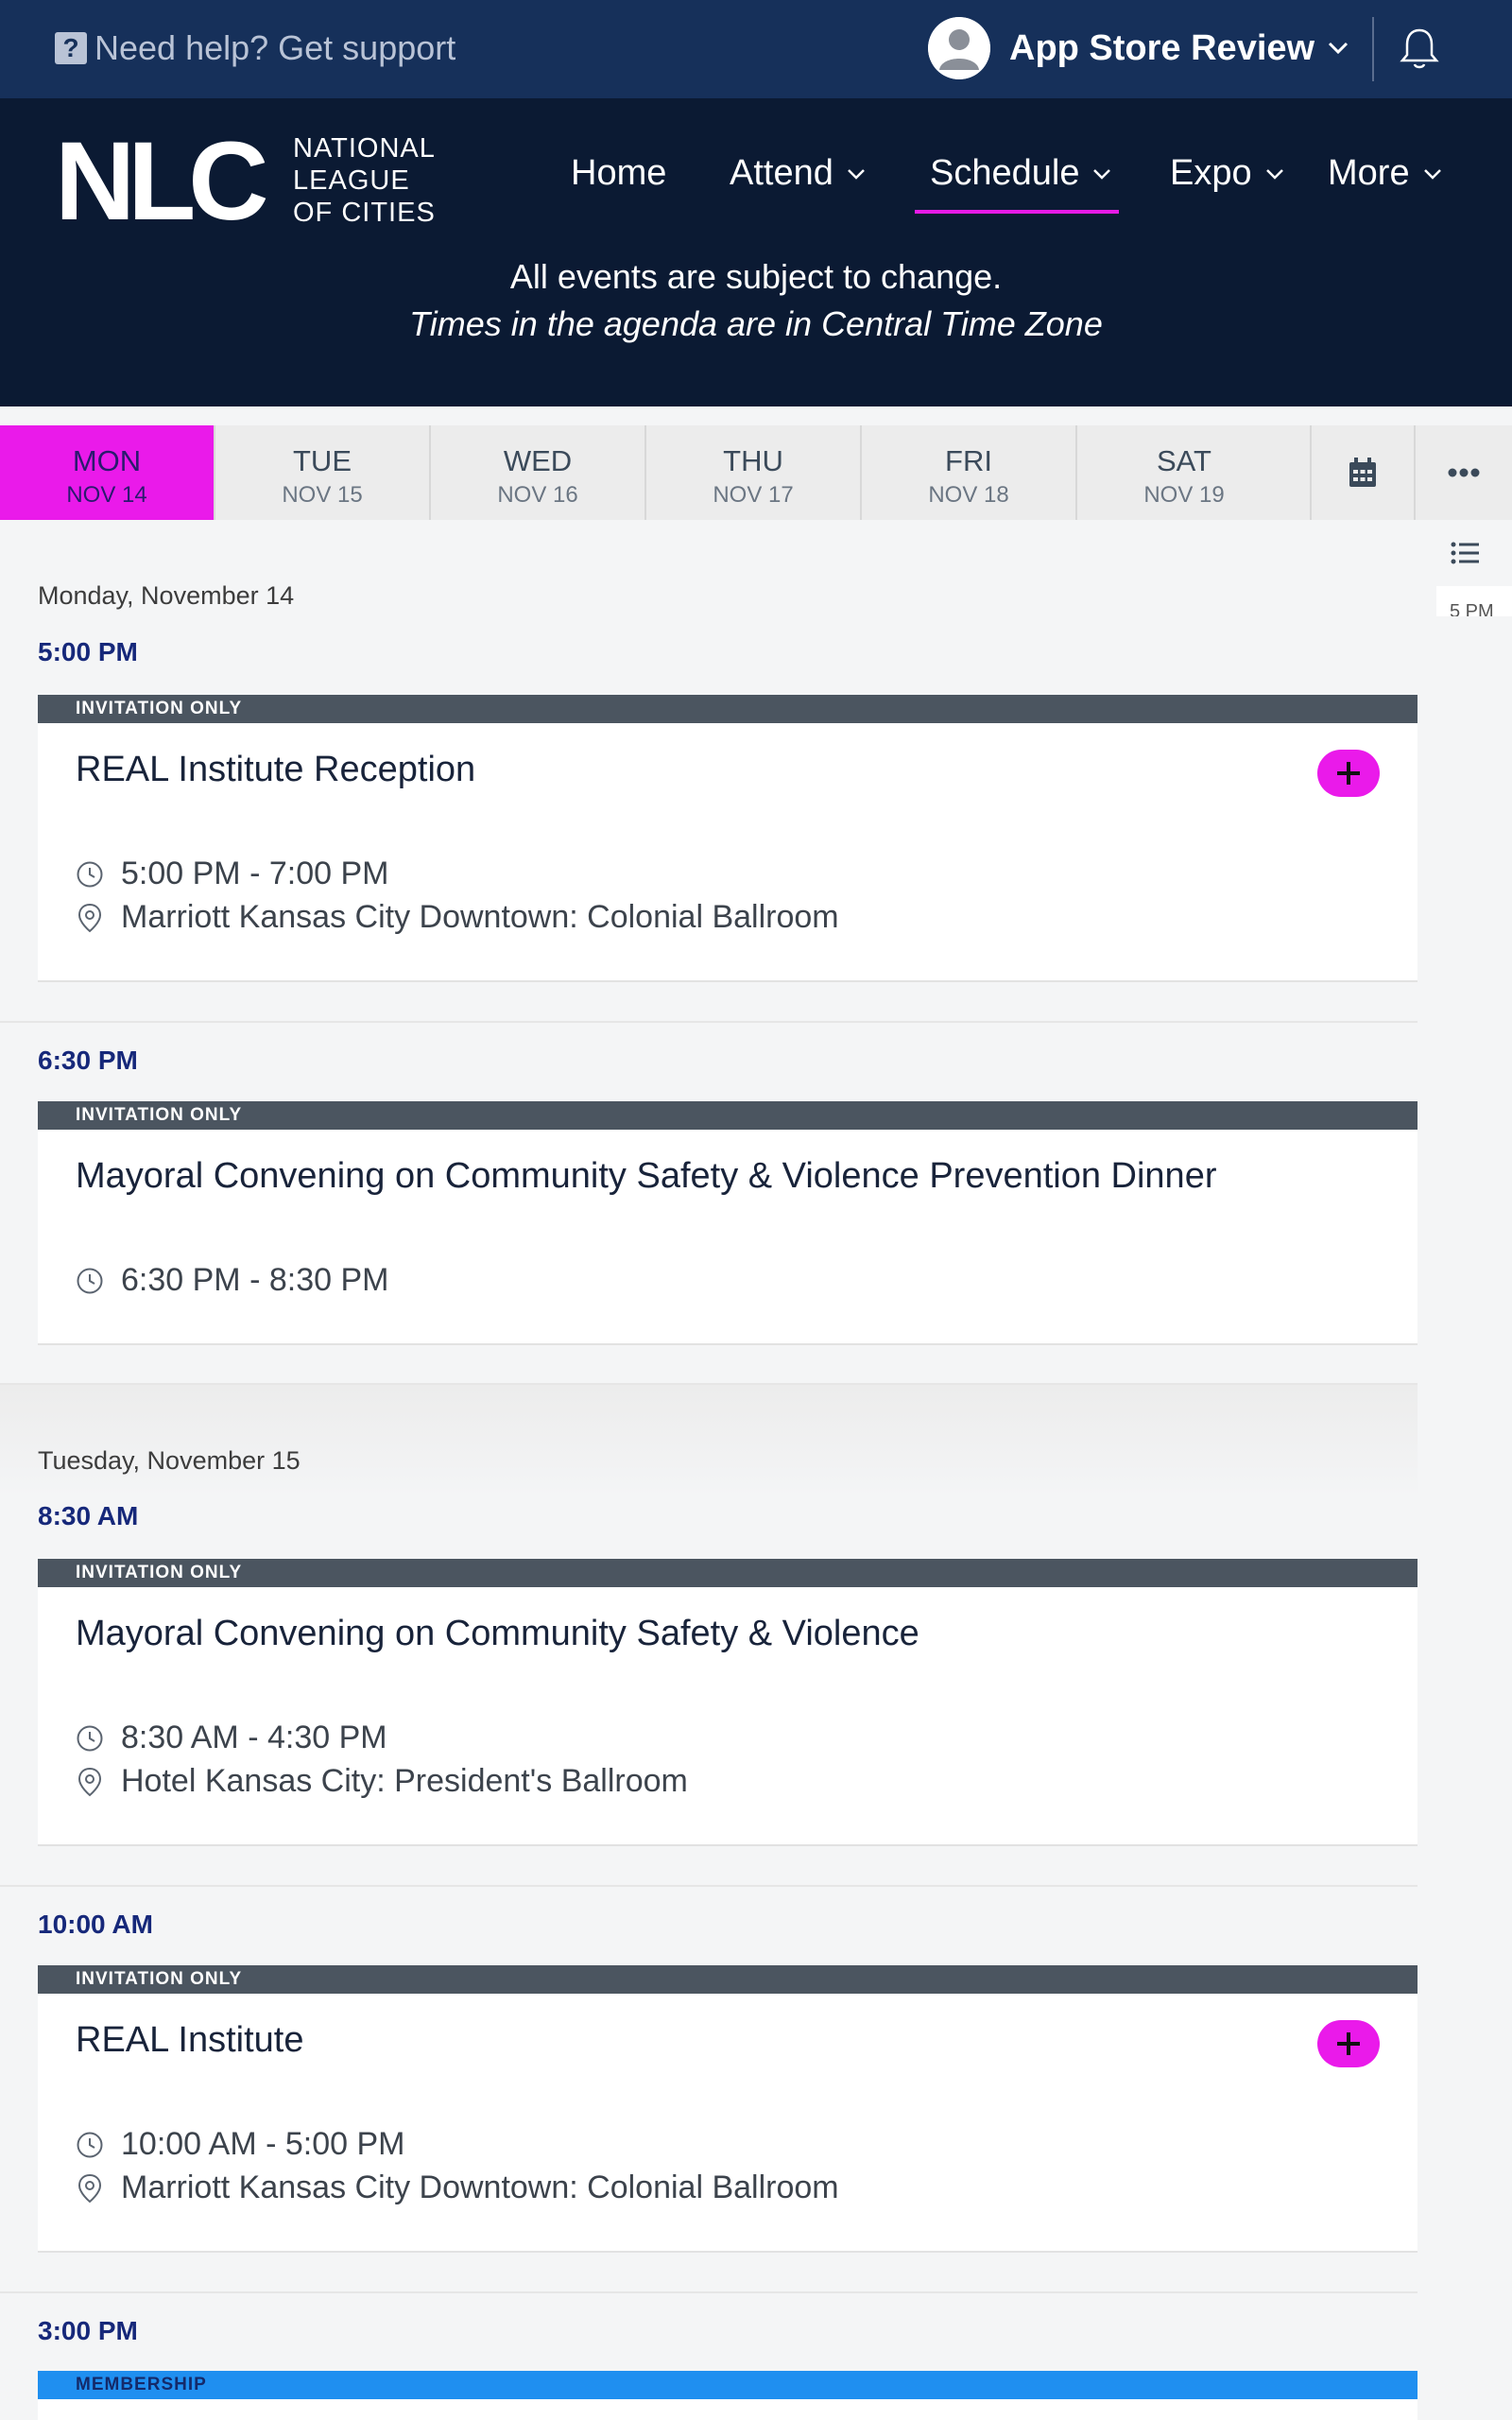  I want to click on event-time: 5:00 PM - 7:00 PM, so click(232, 874).